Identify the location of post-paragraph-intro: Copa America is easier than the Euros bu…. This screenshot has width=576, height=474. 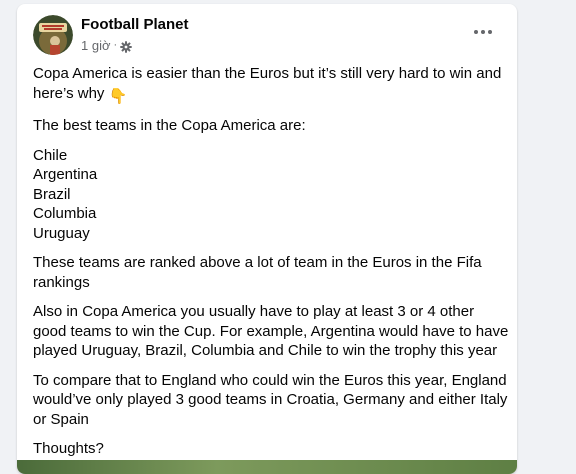
(271, 85).